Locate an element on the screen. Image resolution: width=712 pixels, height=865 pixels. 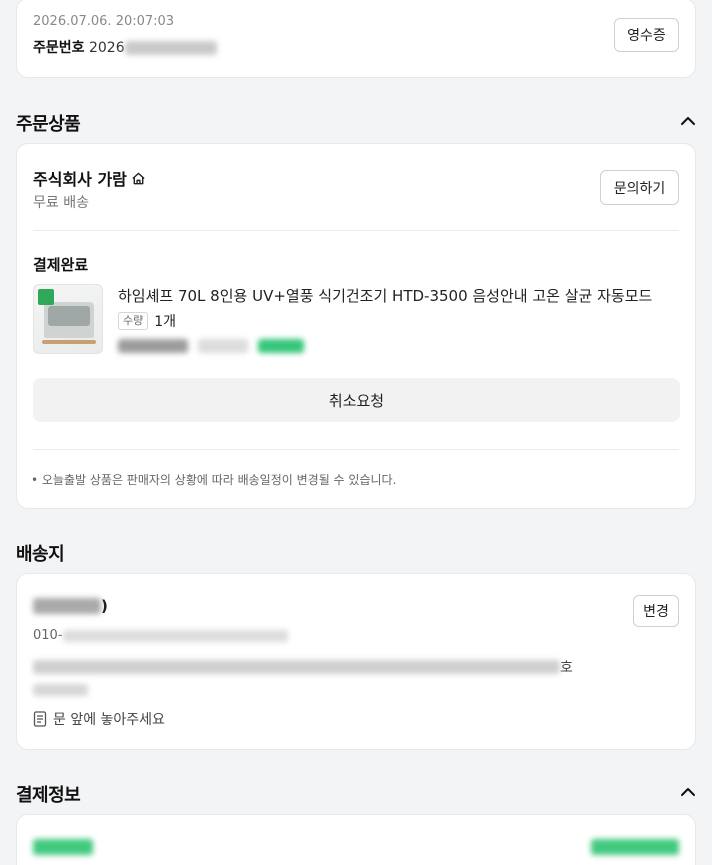
payment-status: 결제완료 is located at coordinates (61, 265).